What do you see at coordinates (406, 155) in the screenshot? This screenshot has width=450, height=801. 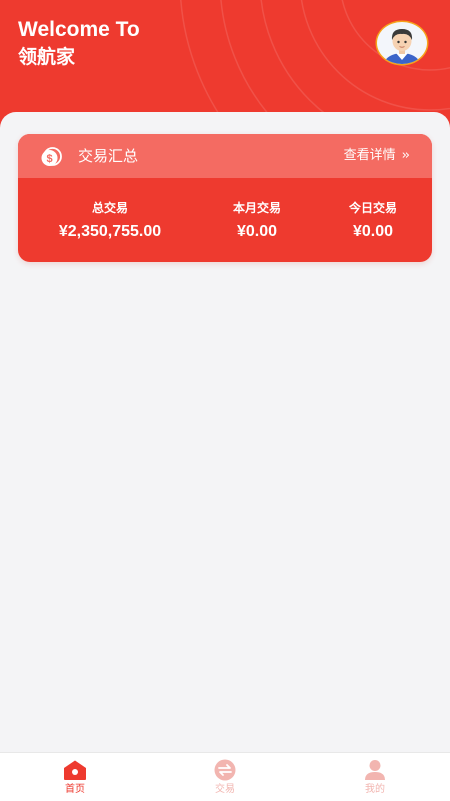 I see `double-chevron-right-icon: ››` at bounding box center [406, 155].